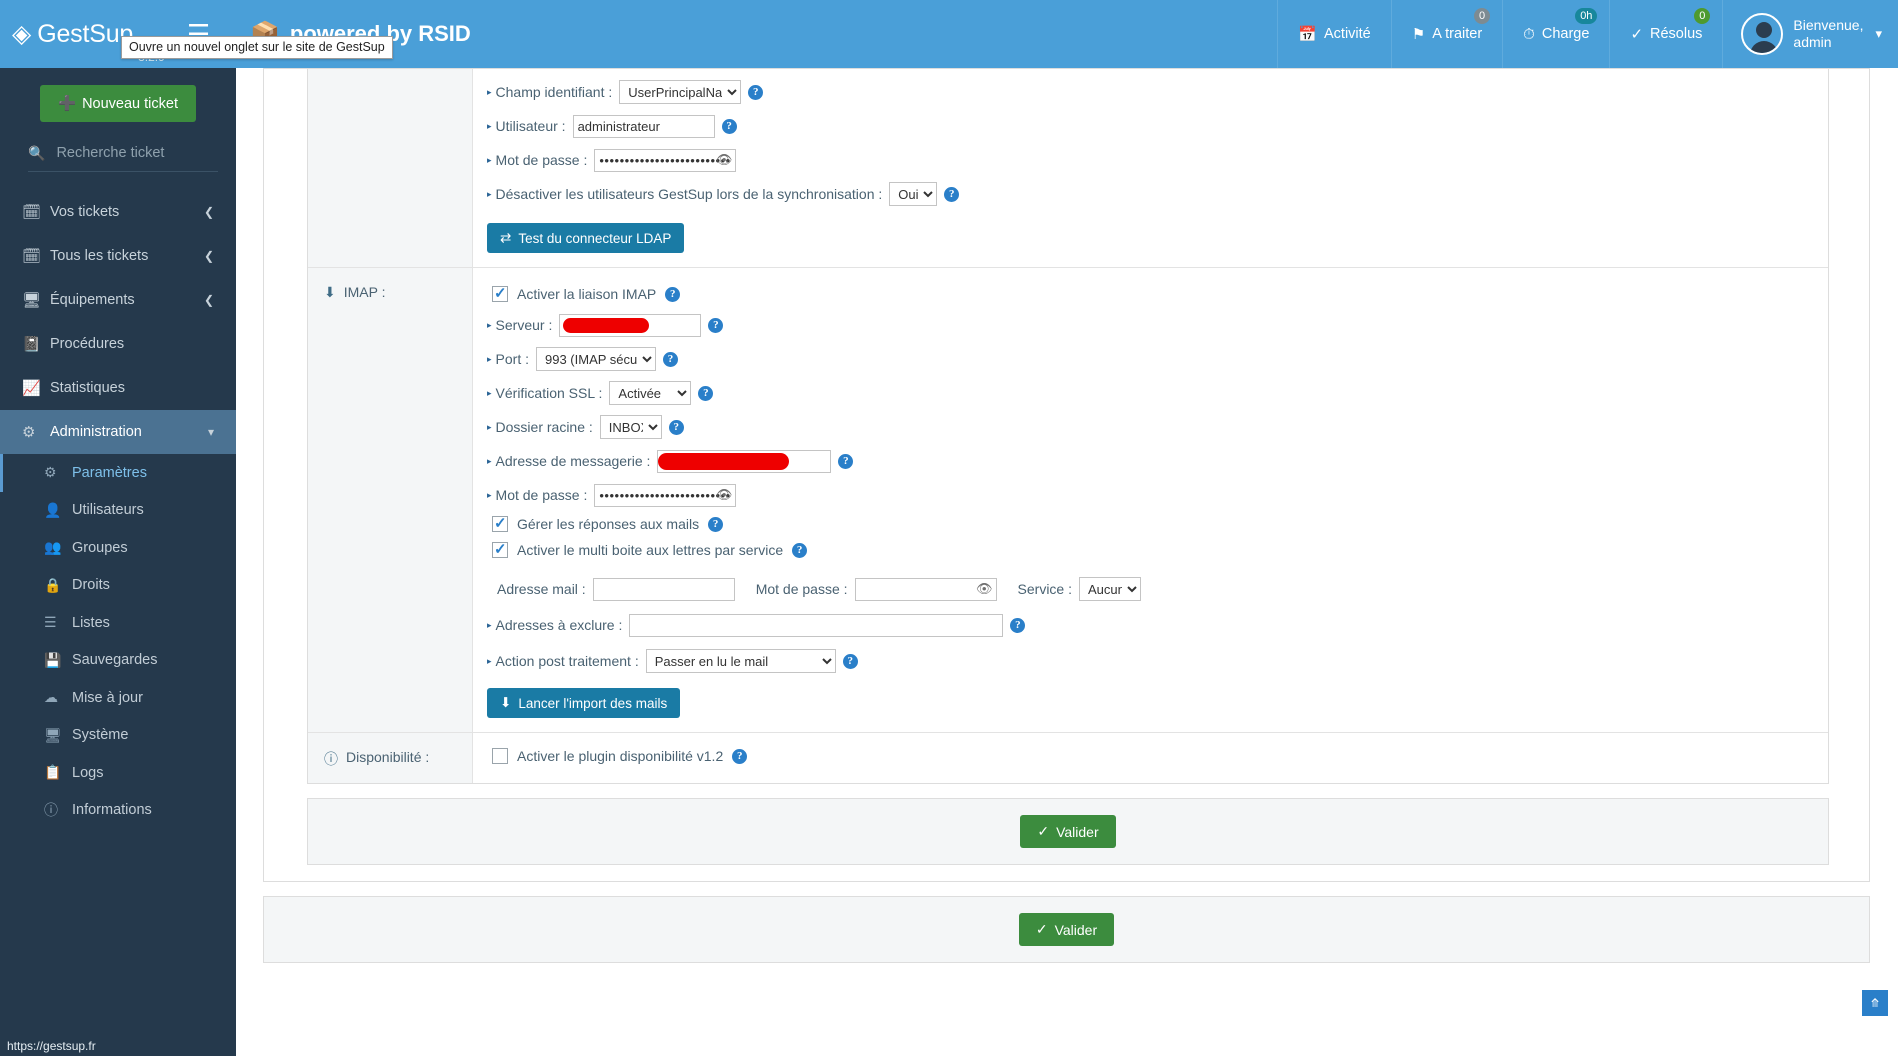  I want to click on check-icon: ✓, so click(1637, 34).